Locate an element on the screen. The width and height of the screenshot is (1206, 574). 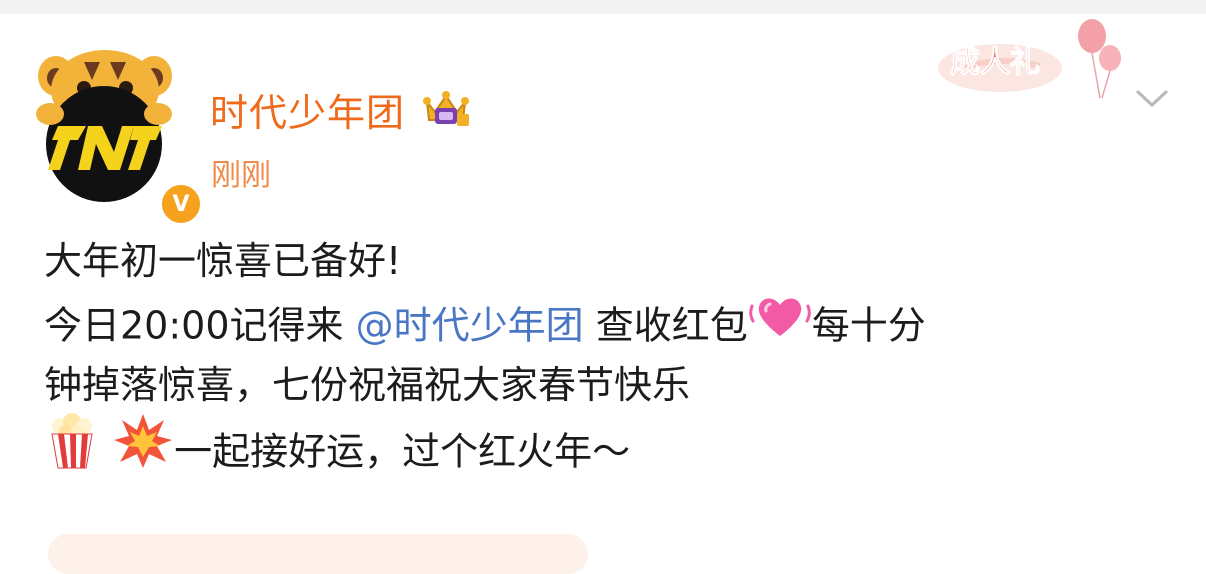
username-row: 时代少年团 is located at coordinates (341, 109).